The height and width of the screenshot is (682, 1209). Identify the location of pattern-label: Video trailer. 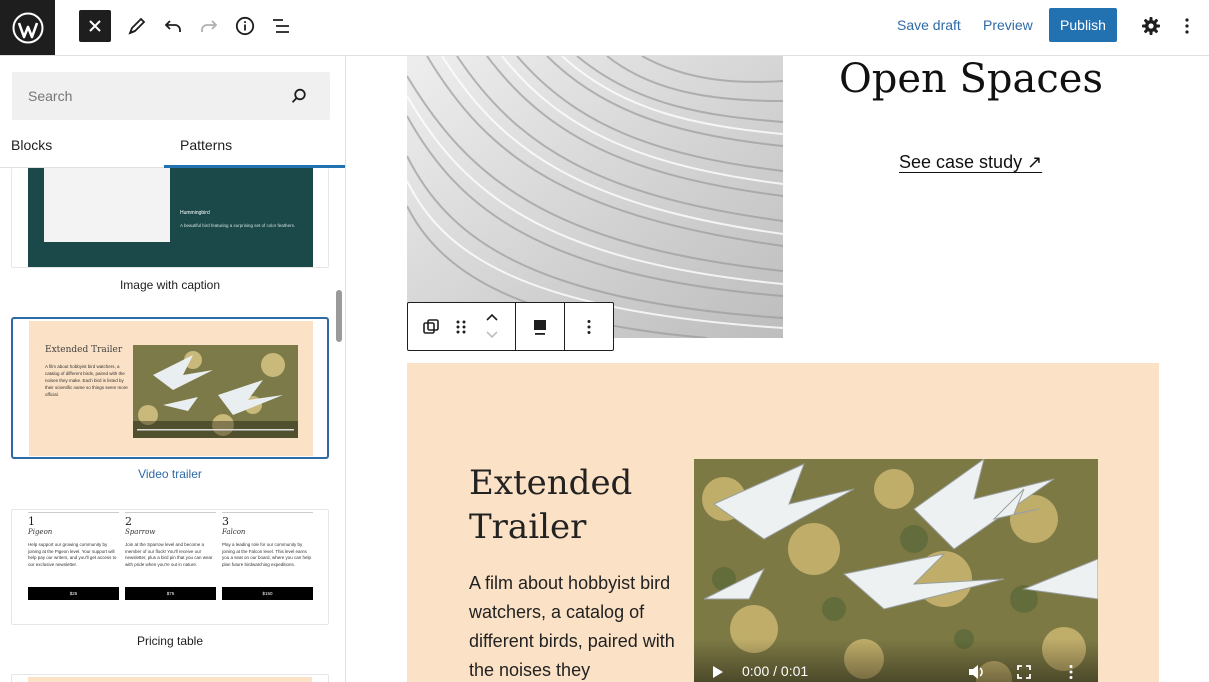
(170, 474).